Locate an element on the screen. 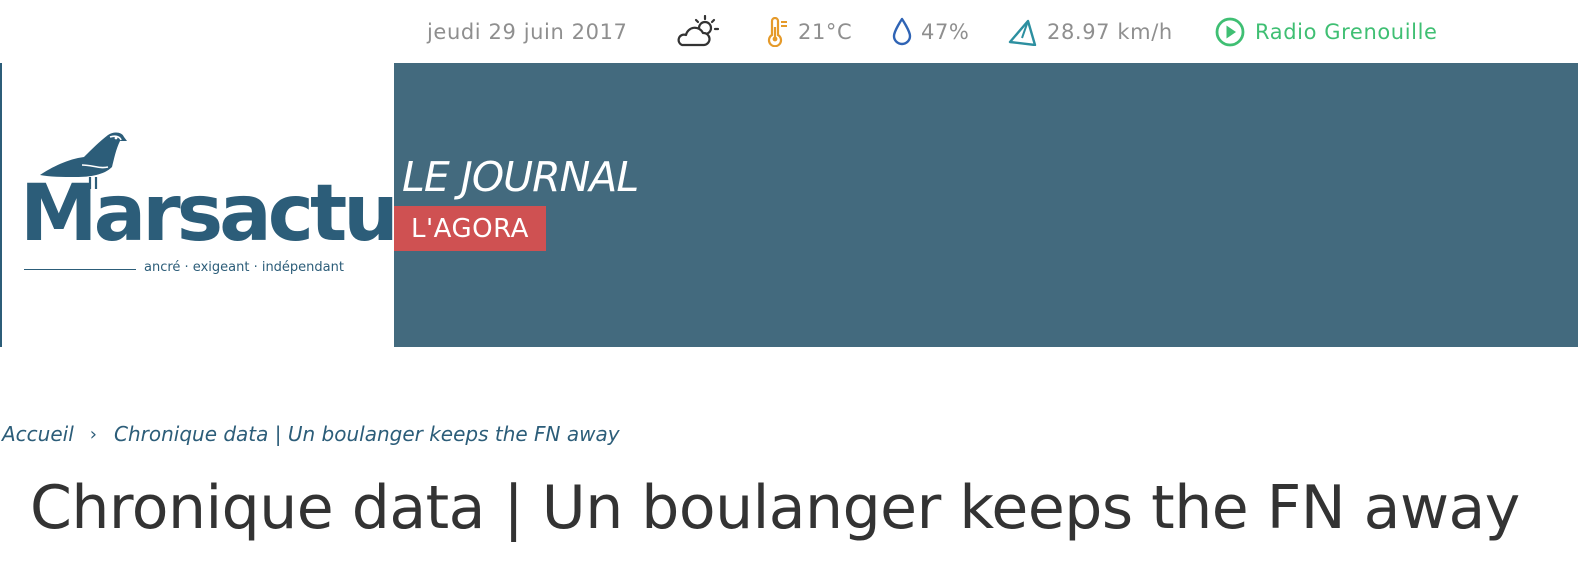 This screenshot has width=1578, height=576. temperature-widget: 21°C is located at coordinates (809, 32).